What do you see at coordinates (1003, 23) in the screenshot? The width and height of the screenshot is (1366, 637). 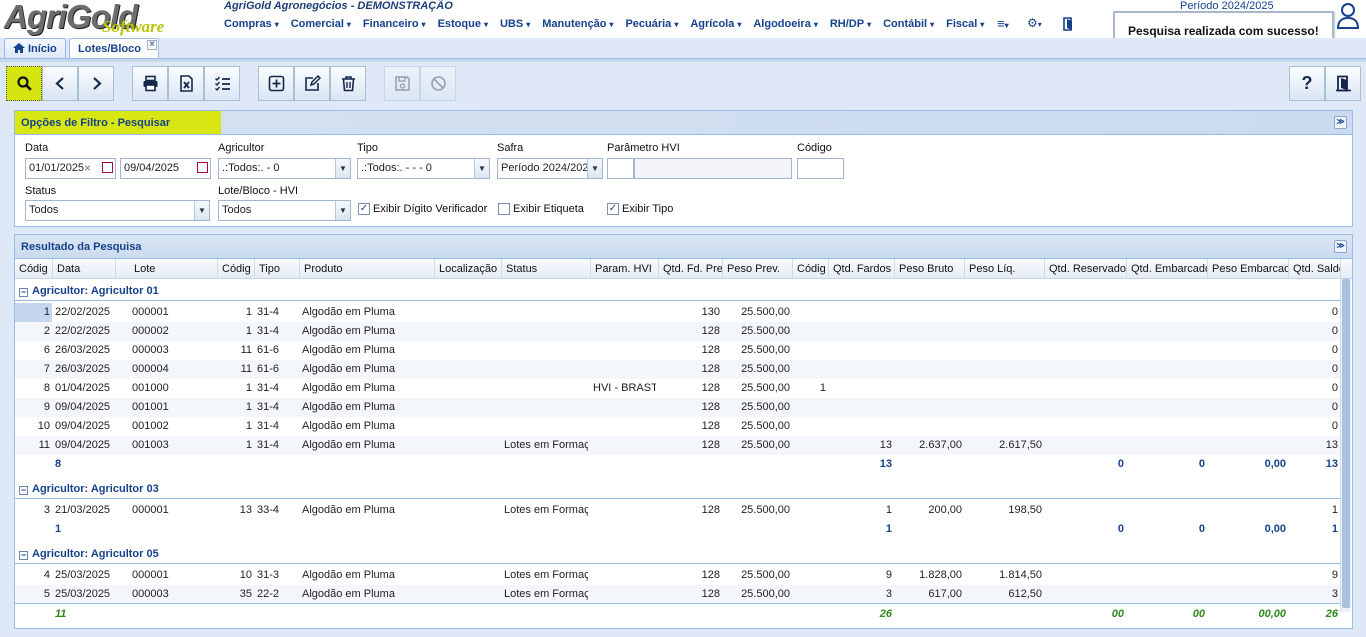 I see `hamburger-menu-icon: ≡▾` at bounding box center [1003, 23].